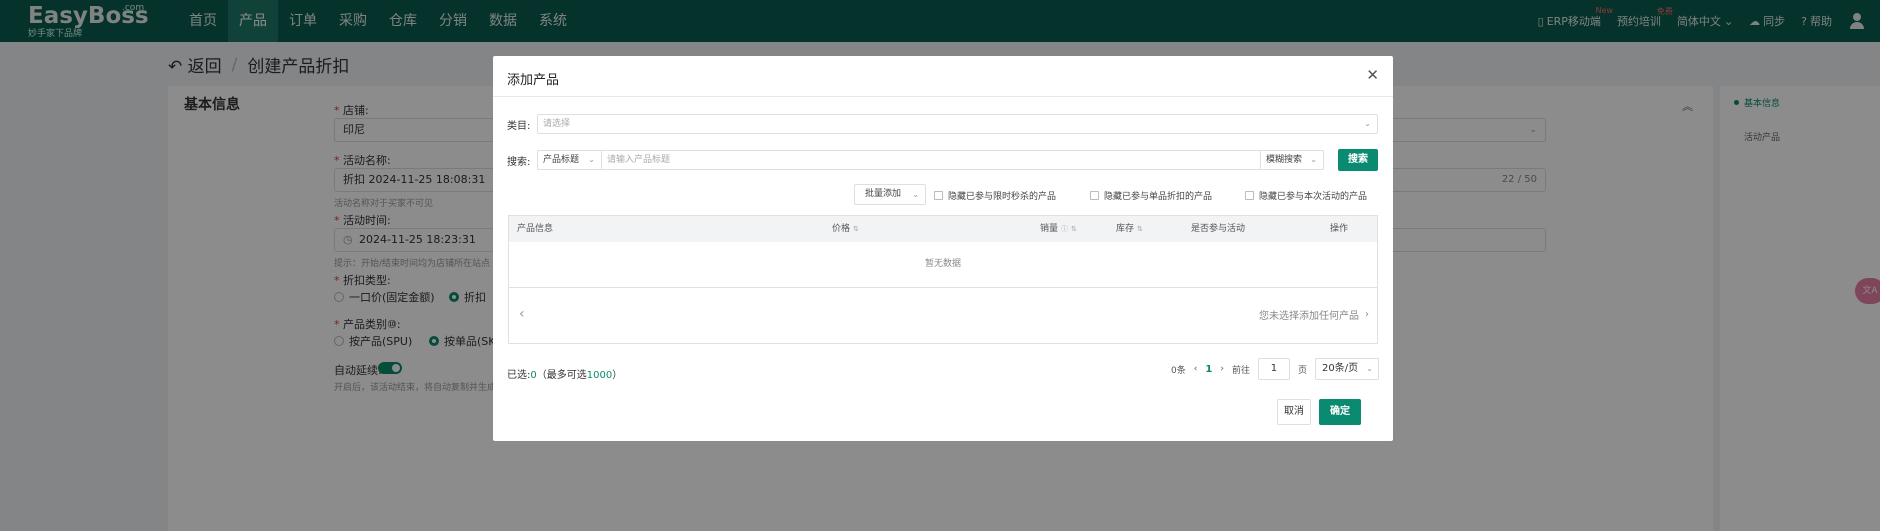  Describe the element at coordinates (565, 375) in the screenshot. I see `selection-summary: 已选:0（最多可选1000）` at that location.